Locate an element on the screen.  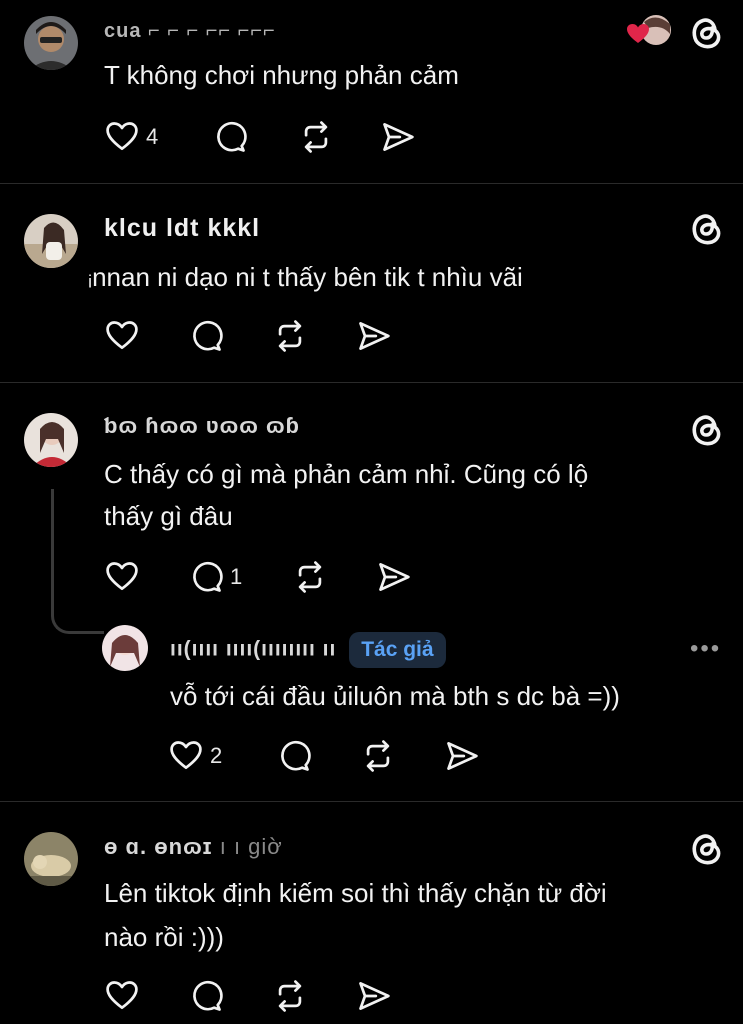
reply-username: ıı(ıııı ıııı(ıııııııı ıı is located at coordinates (253, 649).